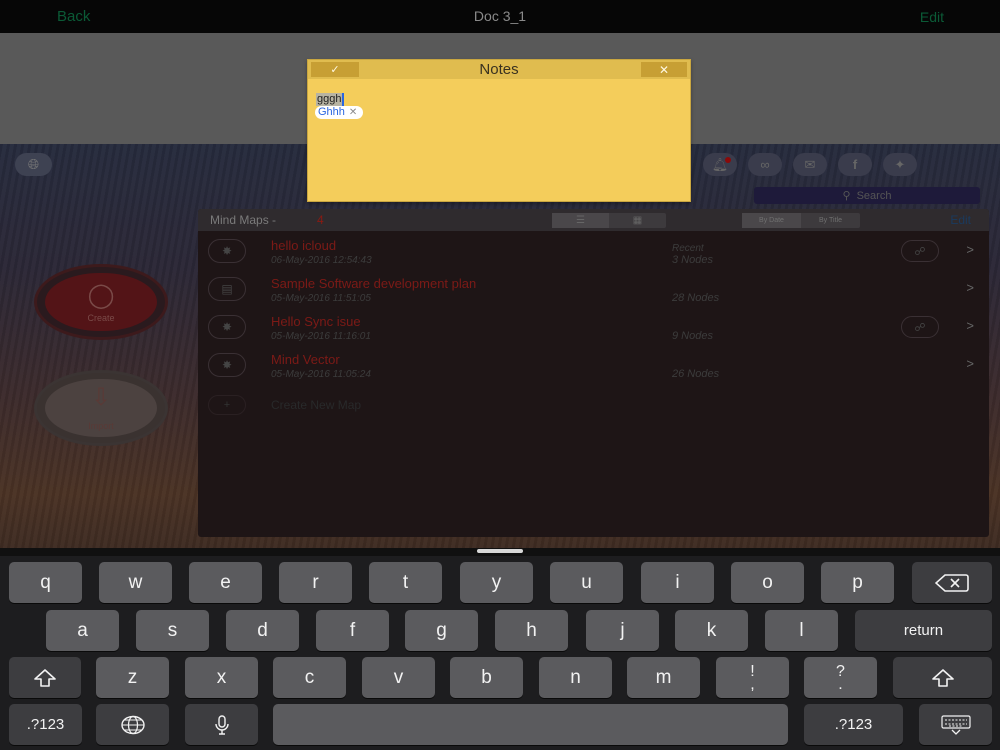 Image resolution: width=1000 pixels, height=750 pixels. I want to click on twitter-icon: ✦, so click(900, 164).